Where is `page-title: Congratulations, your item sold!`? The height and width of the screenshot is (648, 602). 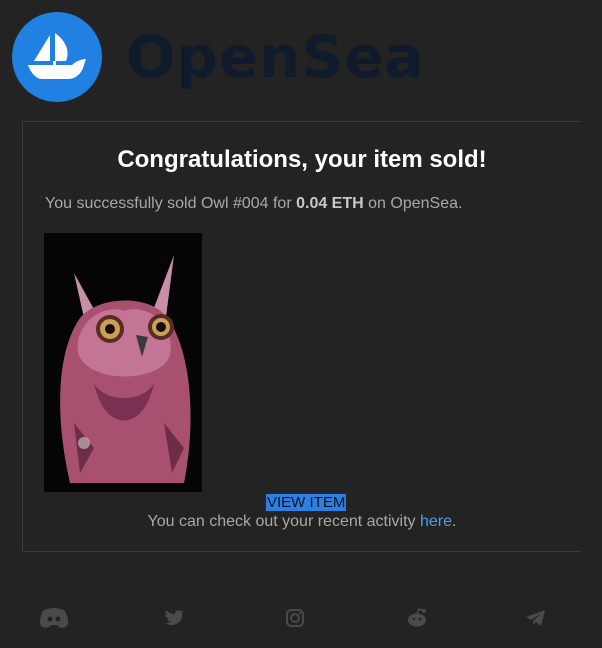 page-title: Congratulations, your item sold! is located at coordinates (302, 159).